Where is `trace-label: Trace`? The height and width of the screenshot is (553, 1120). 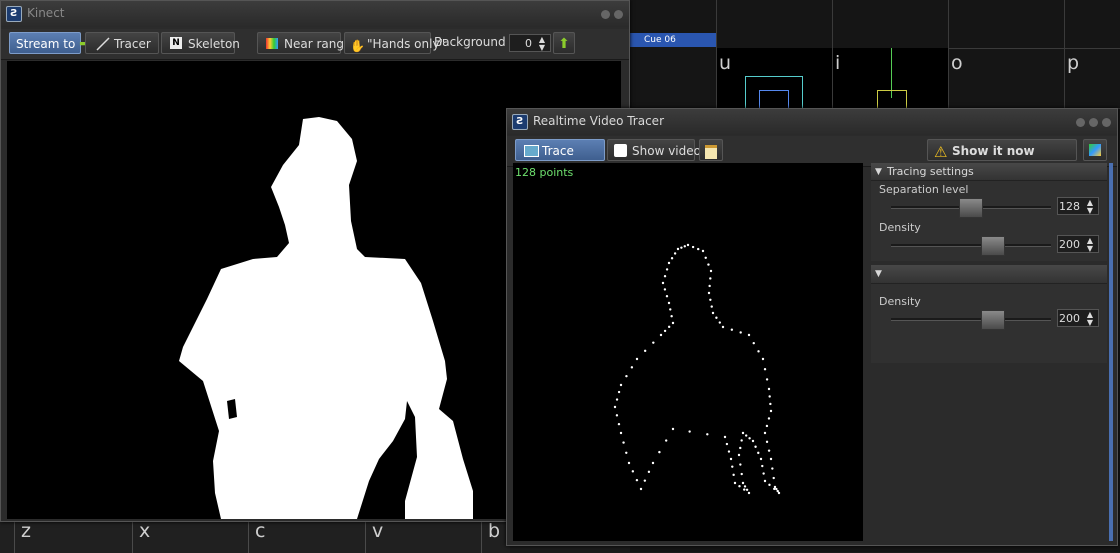 trace-label: Trace is located at coordinates (558, 151).